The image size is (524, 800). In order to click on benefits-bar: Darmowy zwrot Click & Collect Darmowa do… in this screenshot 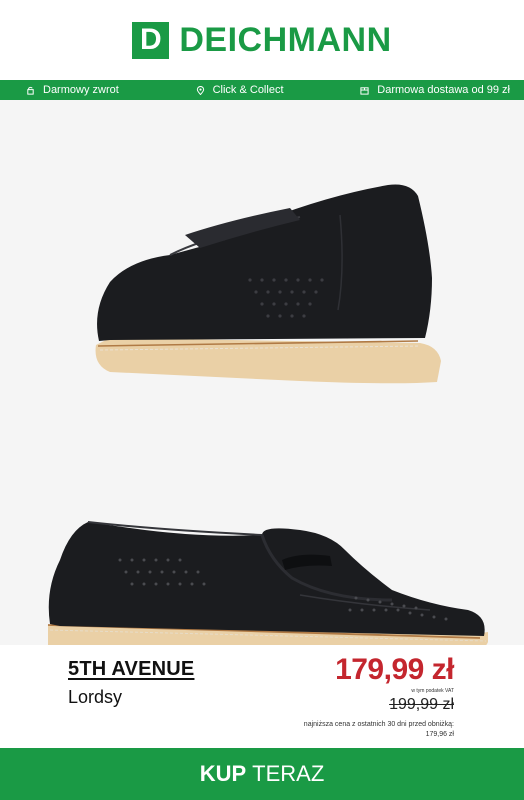, I will do `click(262, 90)`.